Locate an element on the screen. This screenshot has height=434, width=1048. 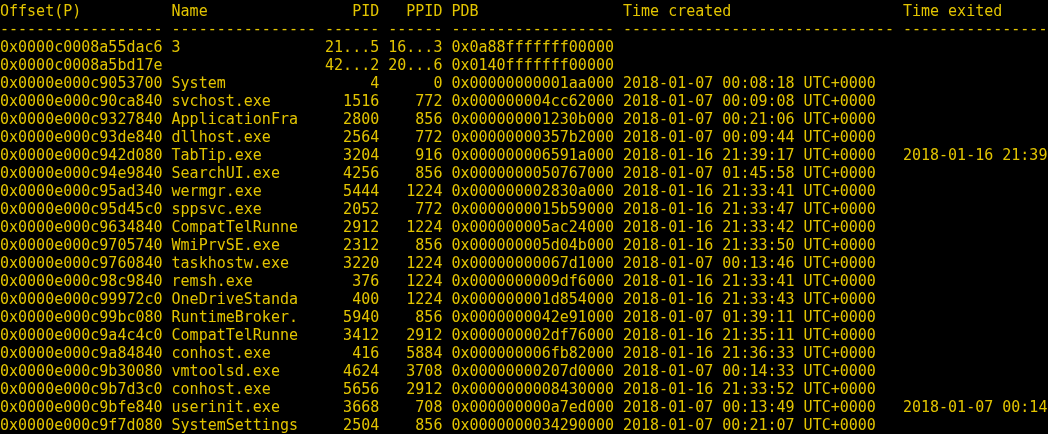
table-cell: 0x0000000042e91000 is located at coordinates (532, 317).